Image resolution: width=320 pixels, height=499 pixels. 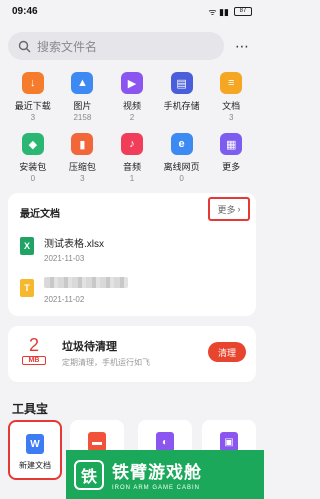 I want to click on category-label: 视频, so click(x=131, y=106).